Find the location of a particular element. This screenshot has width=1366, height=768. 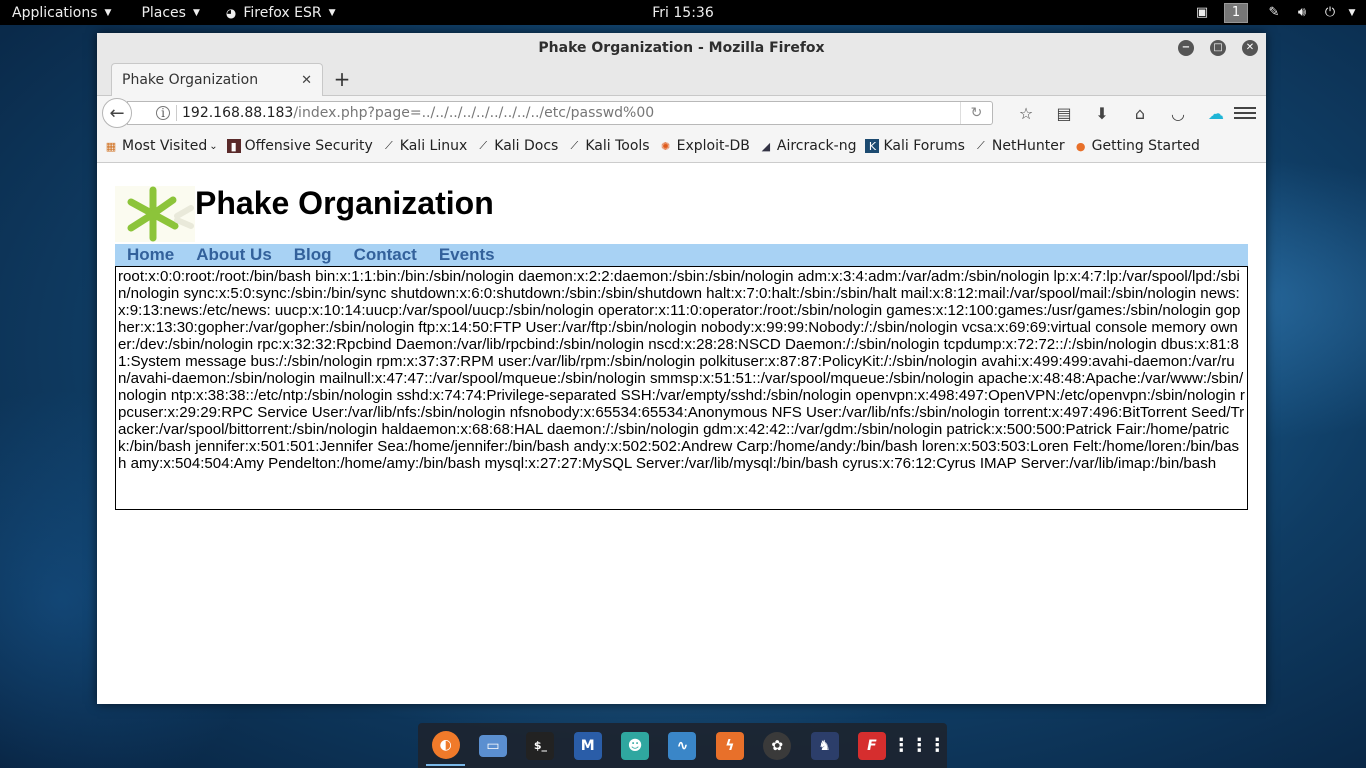

dock-firefox: ◐ is located at coordinates (446, 746).